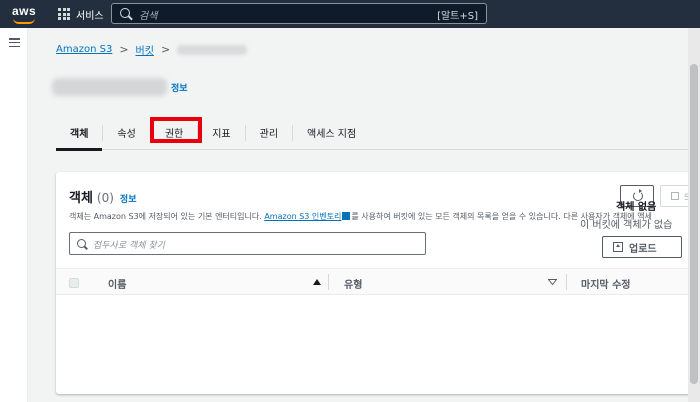 The width and height of the screenshot is (700, 402). What do you see at coordinates (145, 49) in the screenshot?
I see `breadcrumb-buckets: 버킷` at bounding box center [145, 49].